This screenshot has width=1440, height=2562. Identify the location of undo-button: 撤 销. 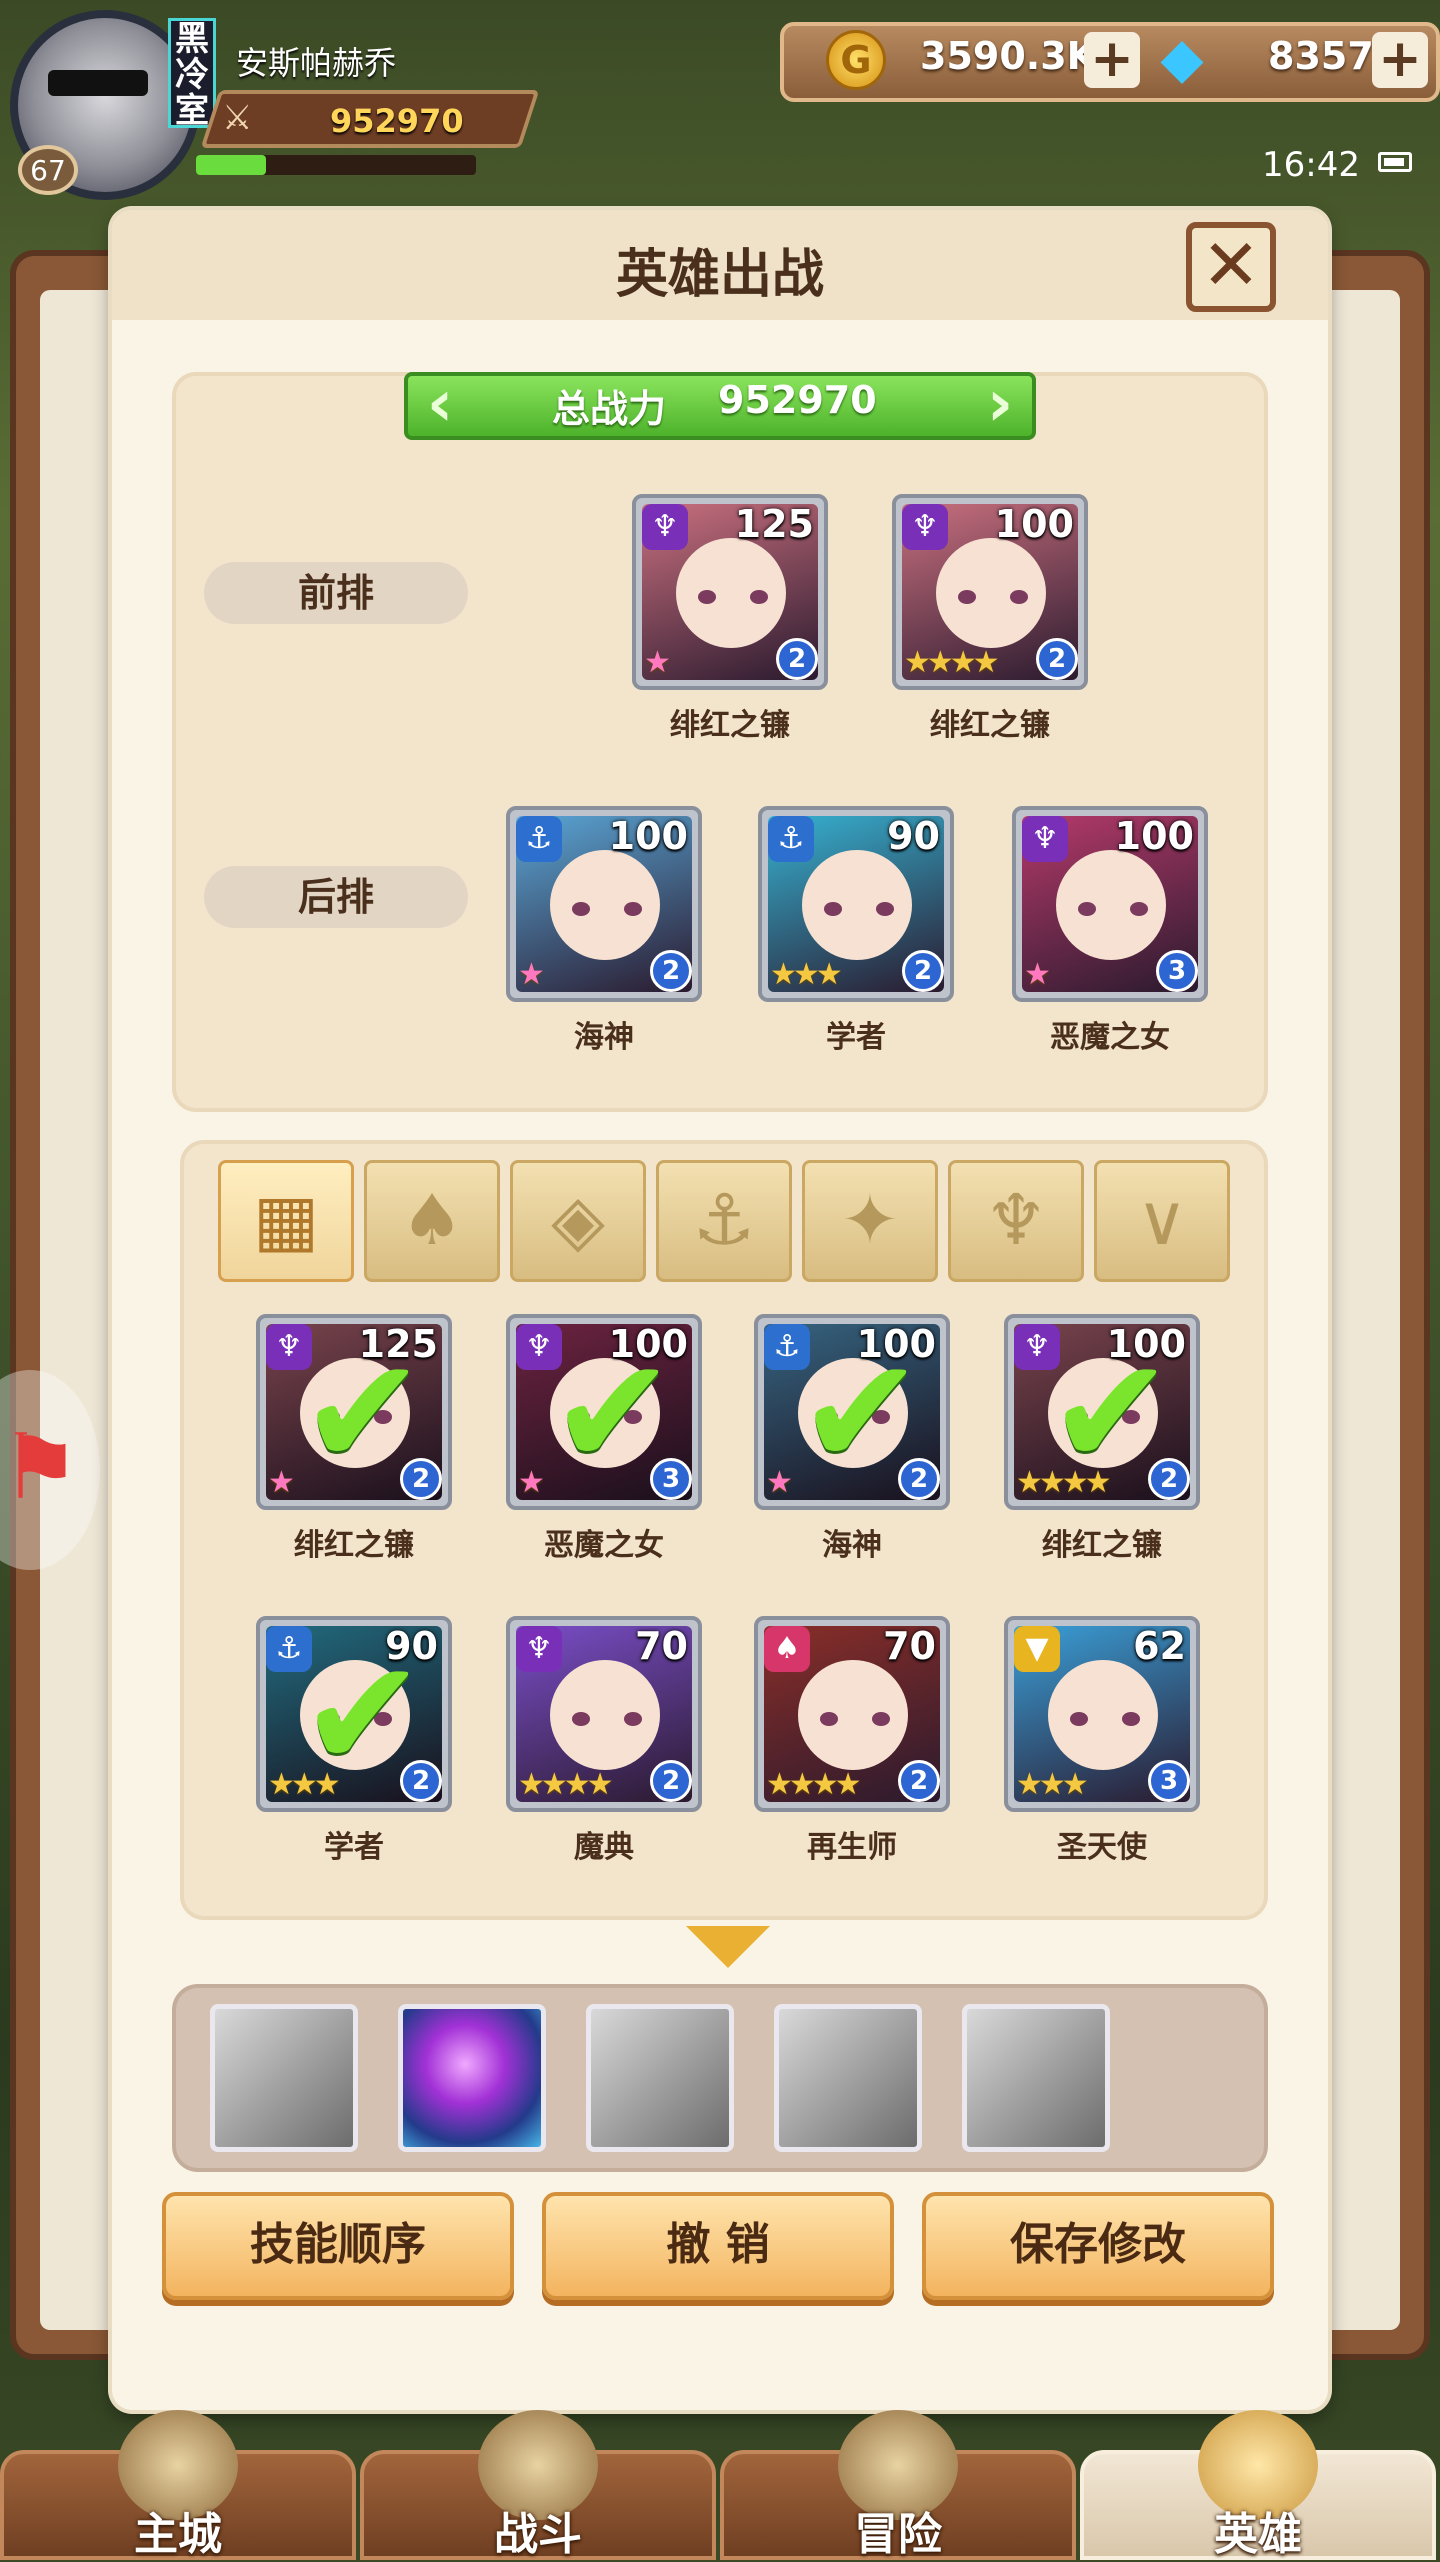
(718, 2246).